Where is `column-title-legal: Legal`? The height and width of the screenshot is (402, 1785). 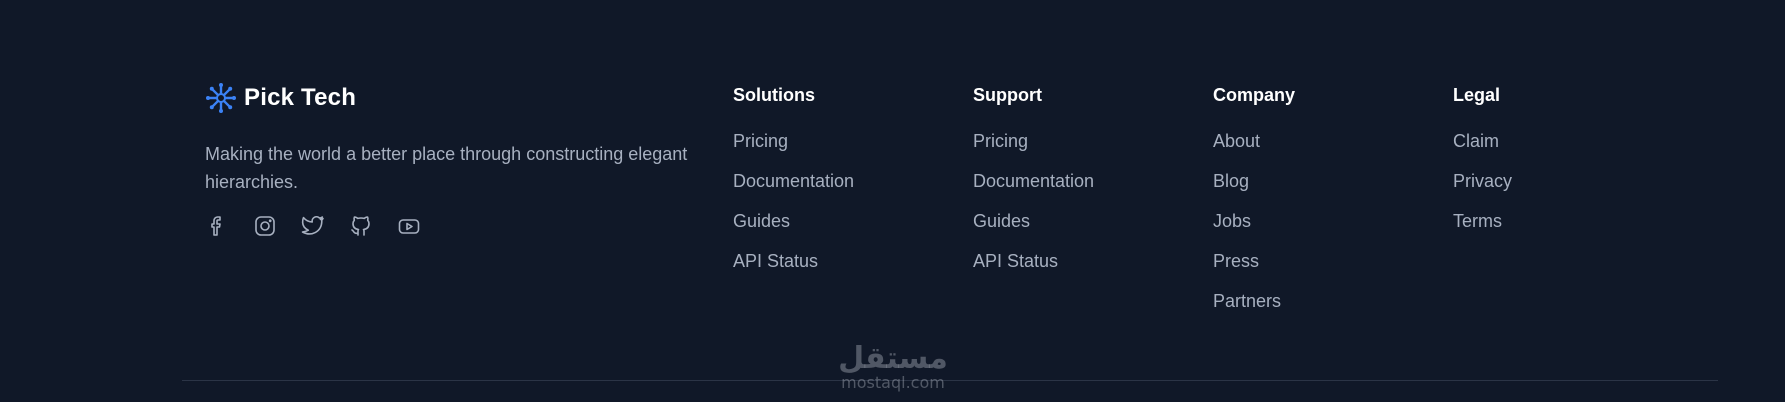 column-title-legal: Legal is located at coordinates (1477, 95).